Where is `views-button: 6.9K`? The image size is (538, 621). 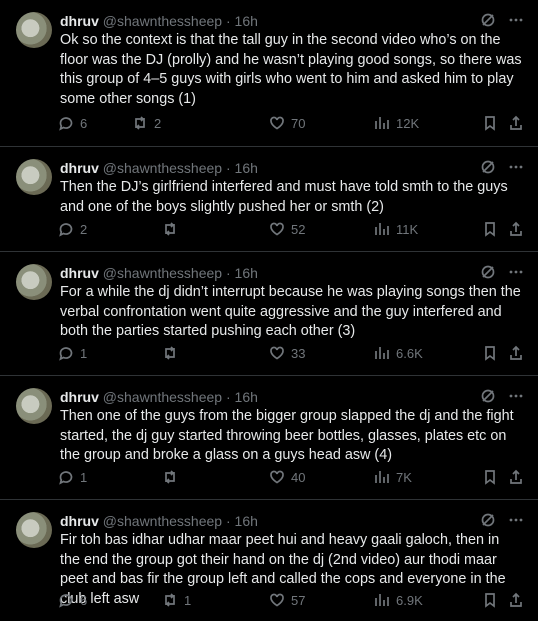 views-button: 6.9K is located at coordinates (398, 600).